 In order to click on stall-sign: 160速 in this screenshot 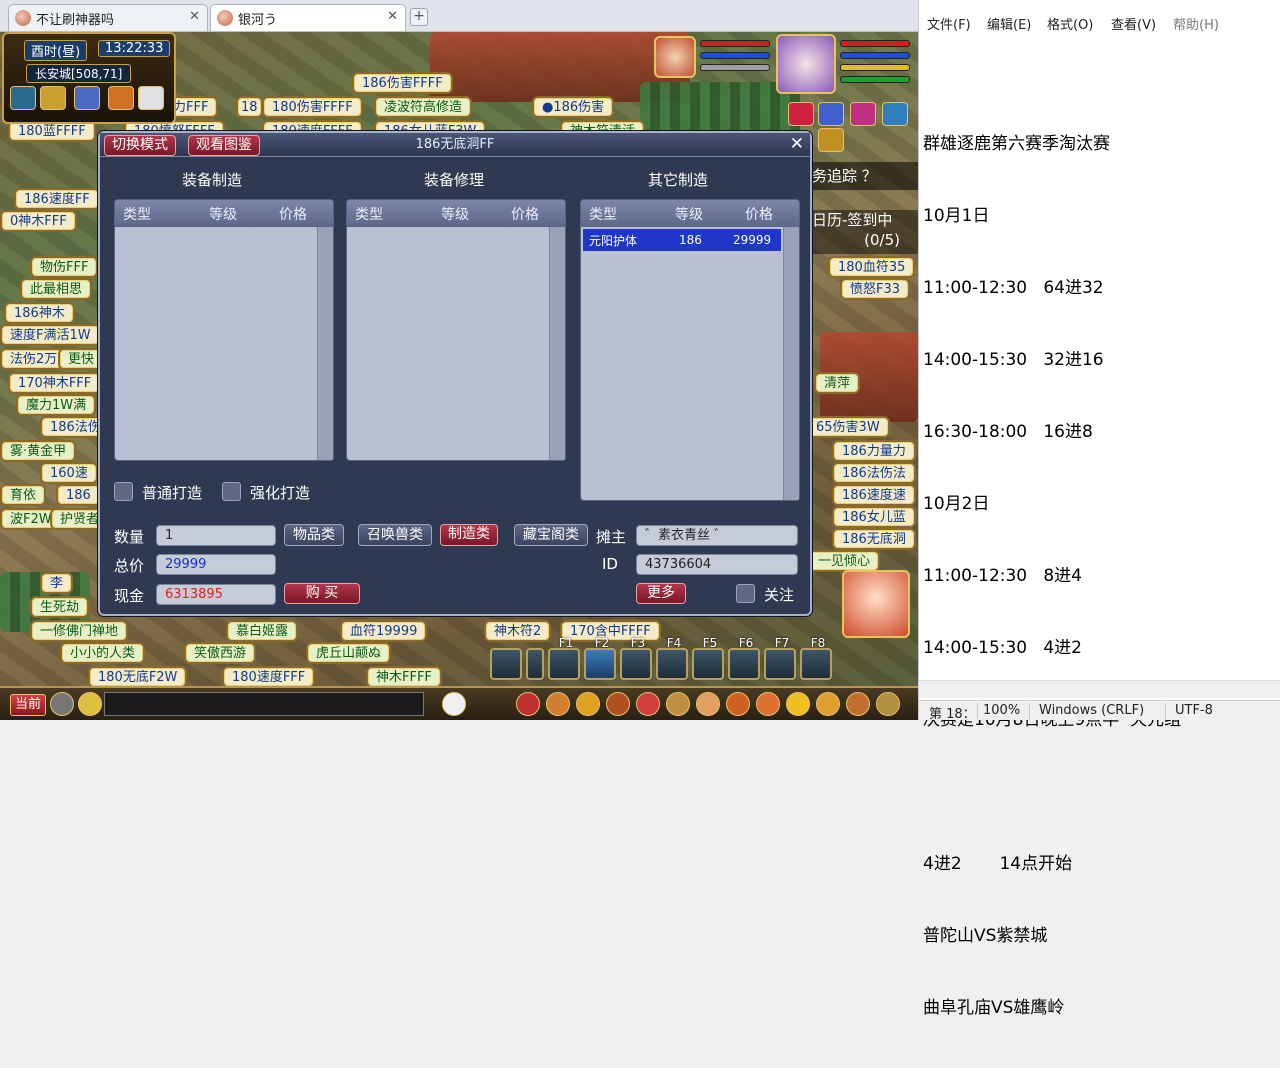, I will do `click(69, 473)`.